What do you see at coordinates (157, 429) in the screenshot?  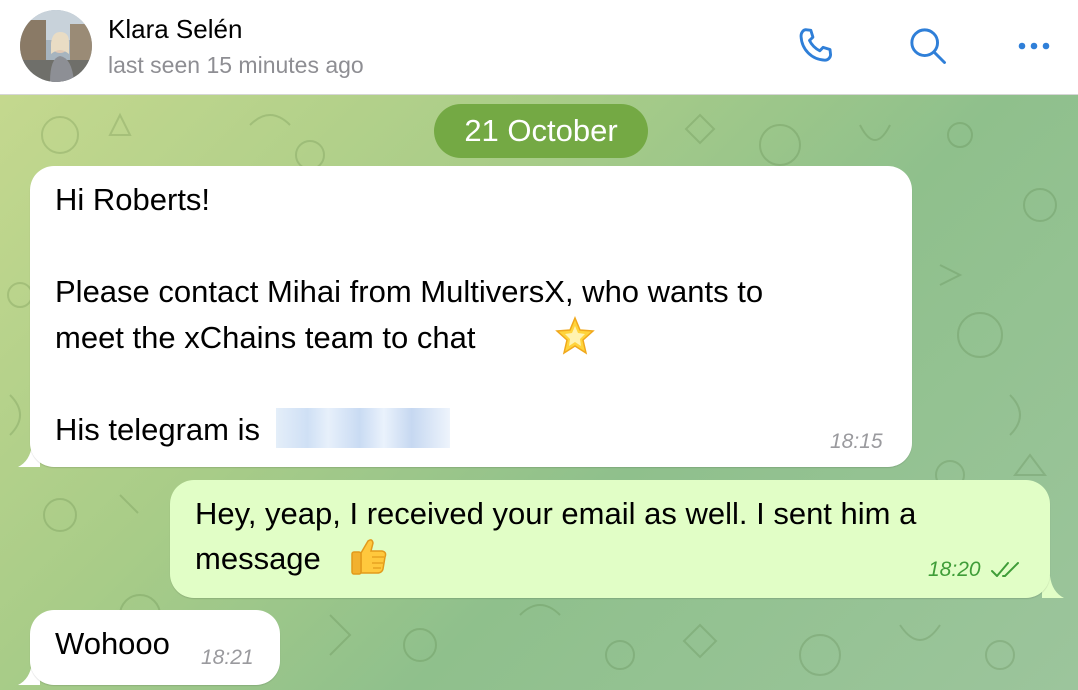 I see `message-text: His telegram is` at bounding box center [157, 429].